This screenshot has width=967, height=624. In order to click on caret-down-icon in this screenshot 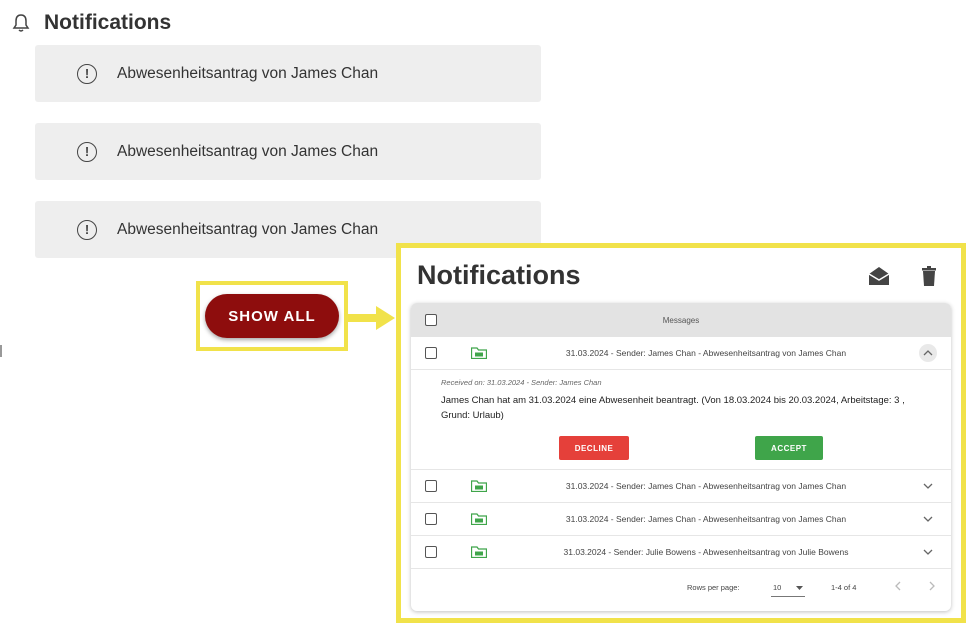, I will do `click(799, 587)`.